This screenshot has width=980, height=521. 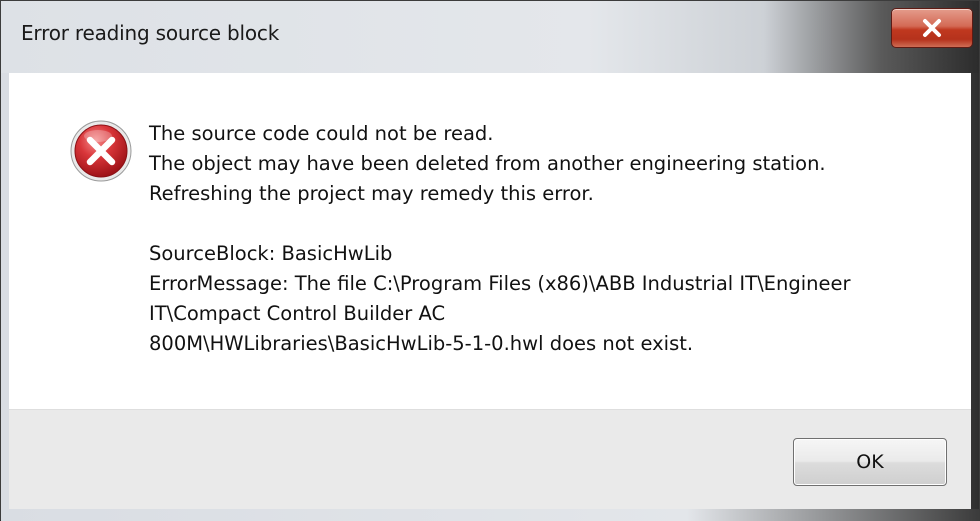 I want to click on message-line: The source code could not be read., so click(x=321, y=133).